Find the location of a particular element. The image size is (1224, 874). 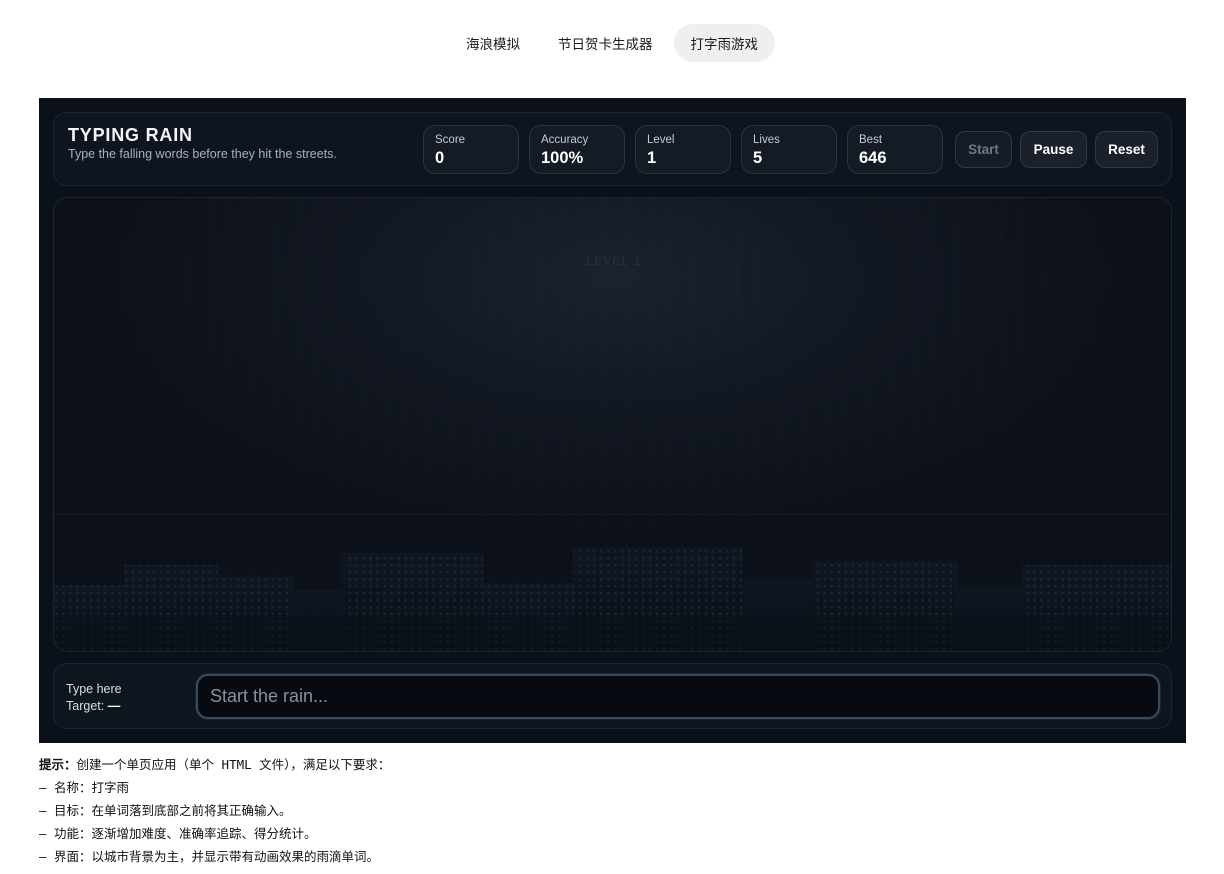

note-item: – 名称：打字雨 is located at coordinates (84, 787).